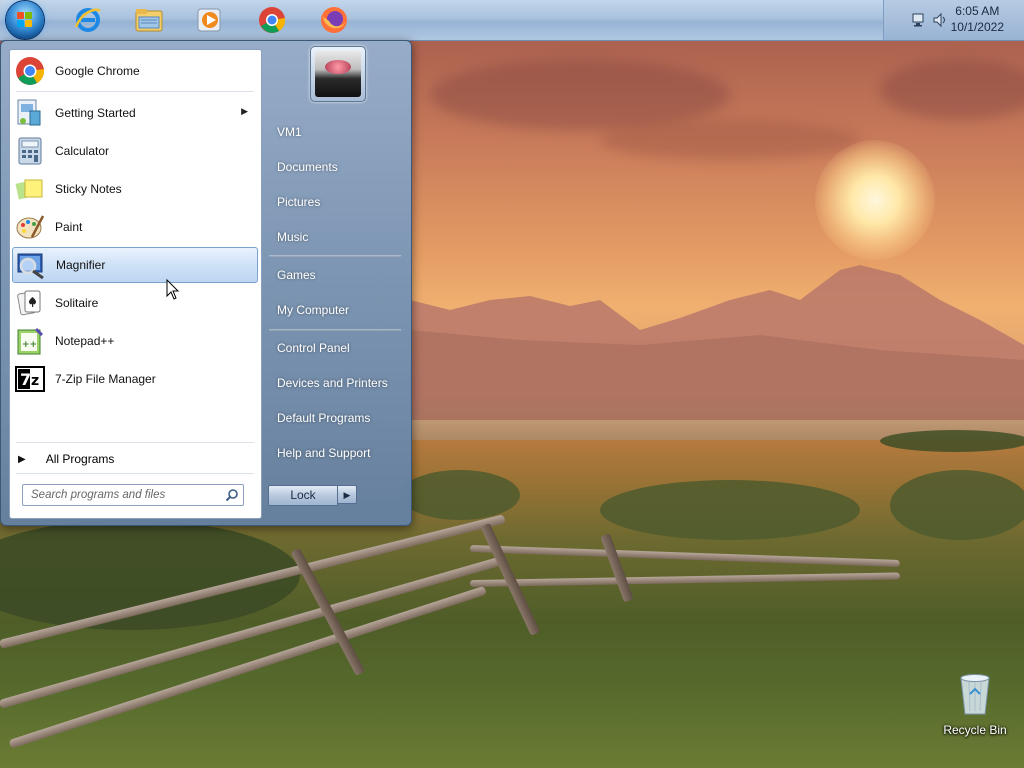 The width and height of the screenshot is (1024, 768). I want to click on all-programs-button: ▶ All Programs, so click(136, 459).